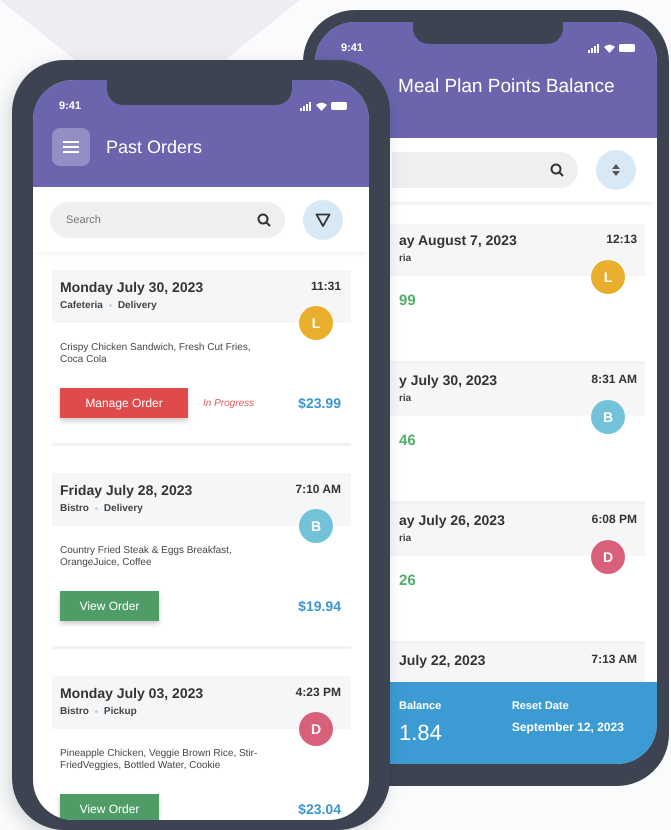  I want to click on search-field, so click(485, 170).